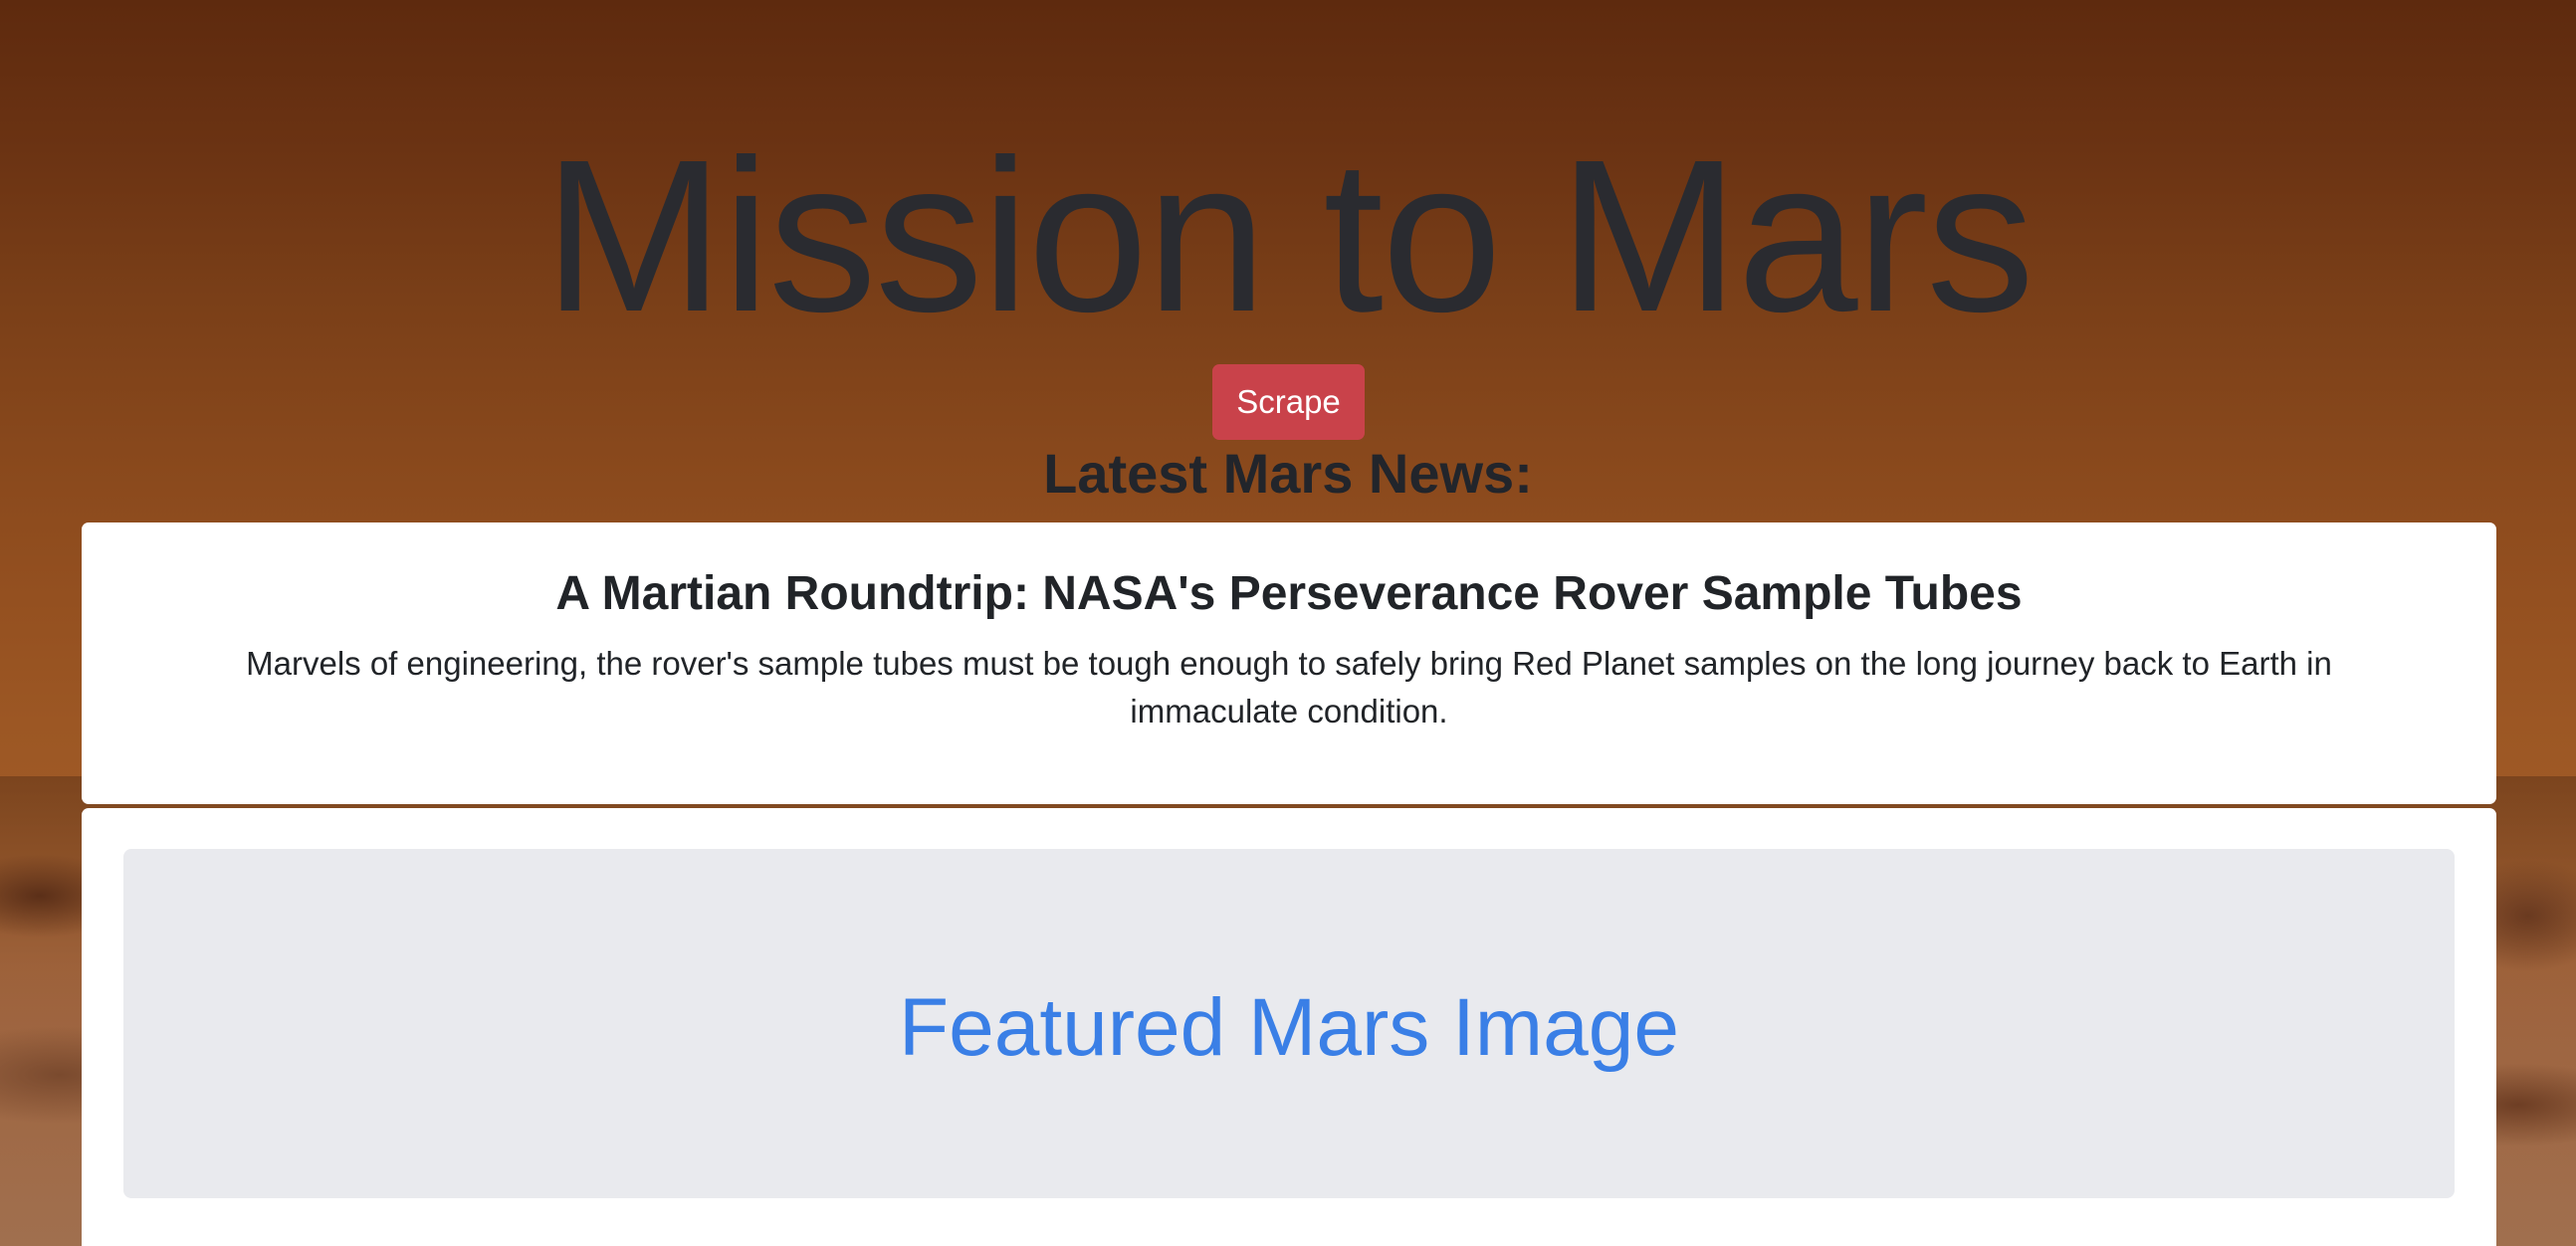  I want to click on latest-news-heading: Latest Mars News:, so click(1288, 473).